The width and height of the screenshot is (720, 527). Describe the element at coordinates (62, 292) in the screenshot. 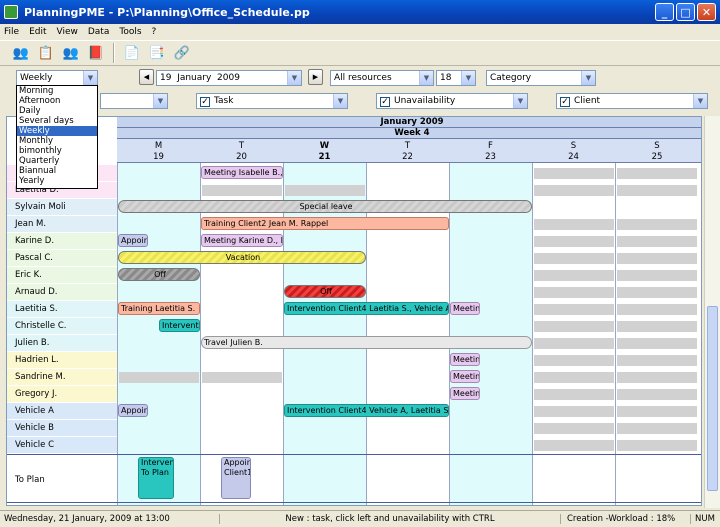

I see `resource-row: Arnaud D.` at that location.